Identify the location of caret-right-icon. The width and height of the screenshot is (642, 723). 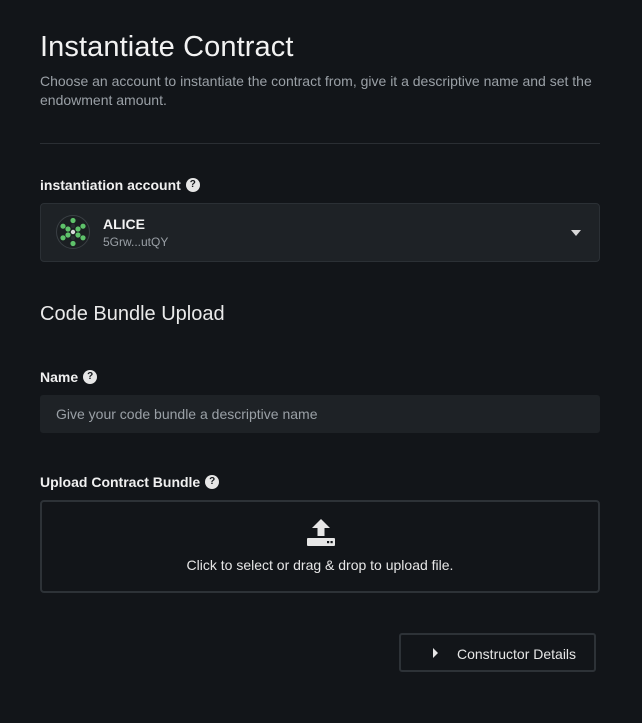
(435, 653).